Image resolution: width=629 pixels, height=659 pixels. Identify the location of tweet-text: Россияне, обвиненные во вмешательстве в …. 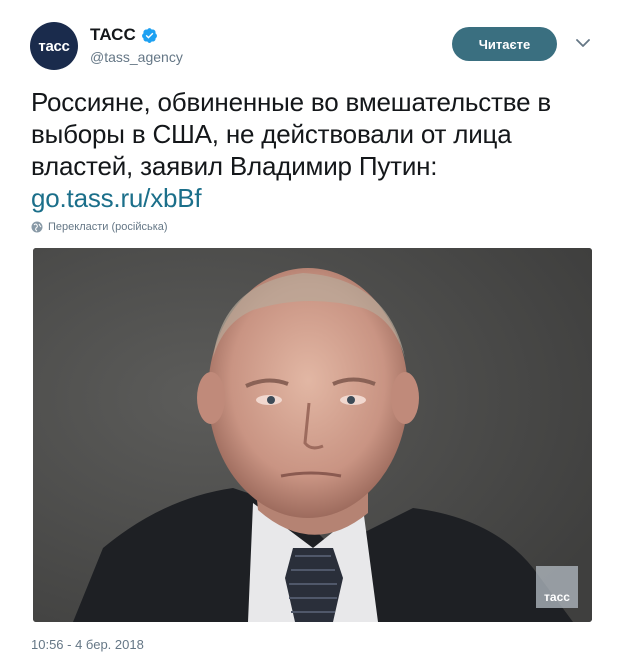
(291, 134).